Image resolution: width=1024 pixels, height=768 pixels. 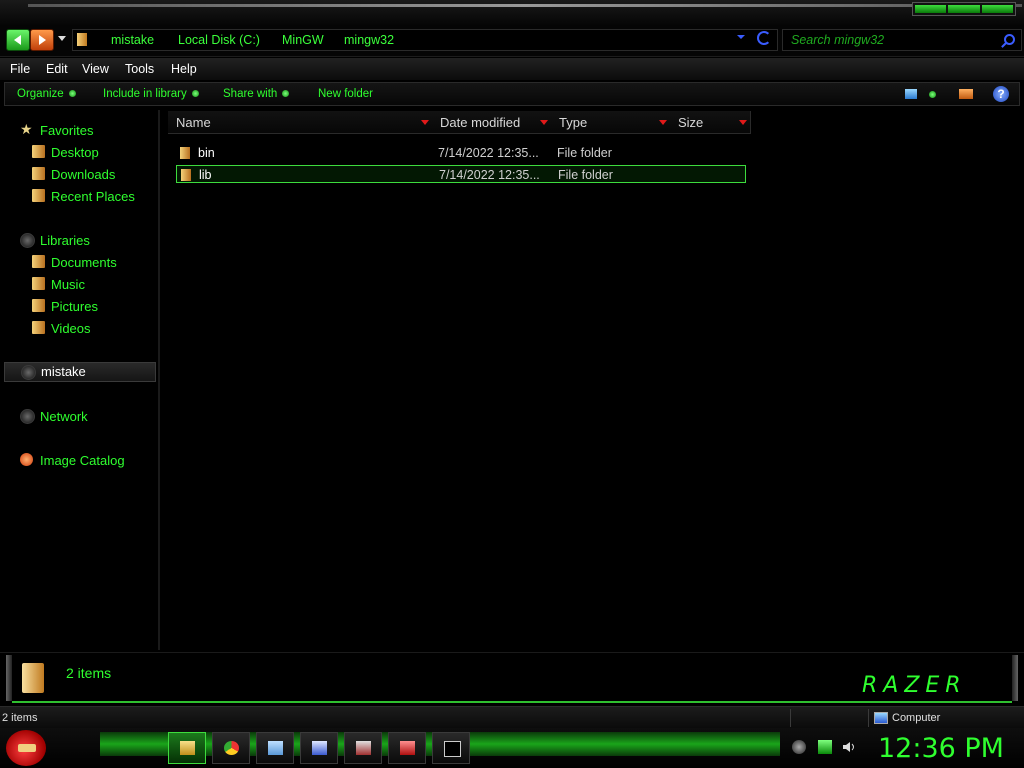 I want to click on notepad-icon, so click(x=275, y=748).